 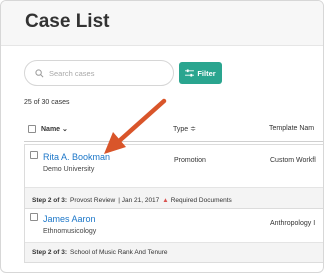 I want to click on alert-text: Required Documents, so click(x=201, y=200).